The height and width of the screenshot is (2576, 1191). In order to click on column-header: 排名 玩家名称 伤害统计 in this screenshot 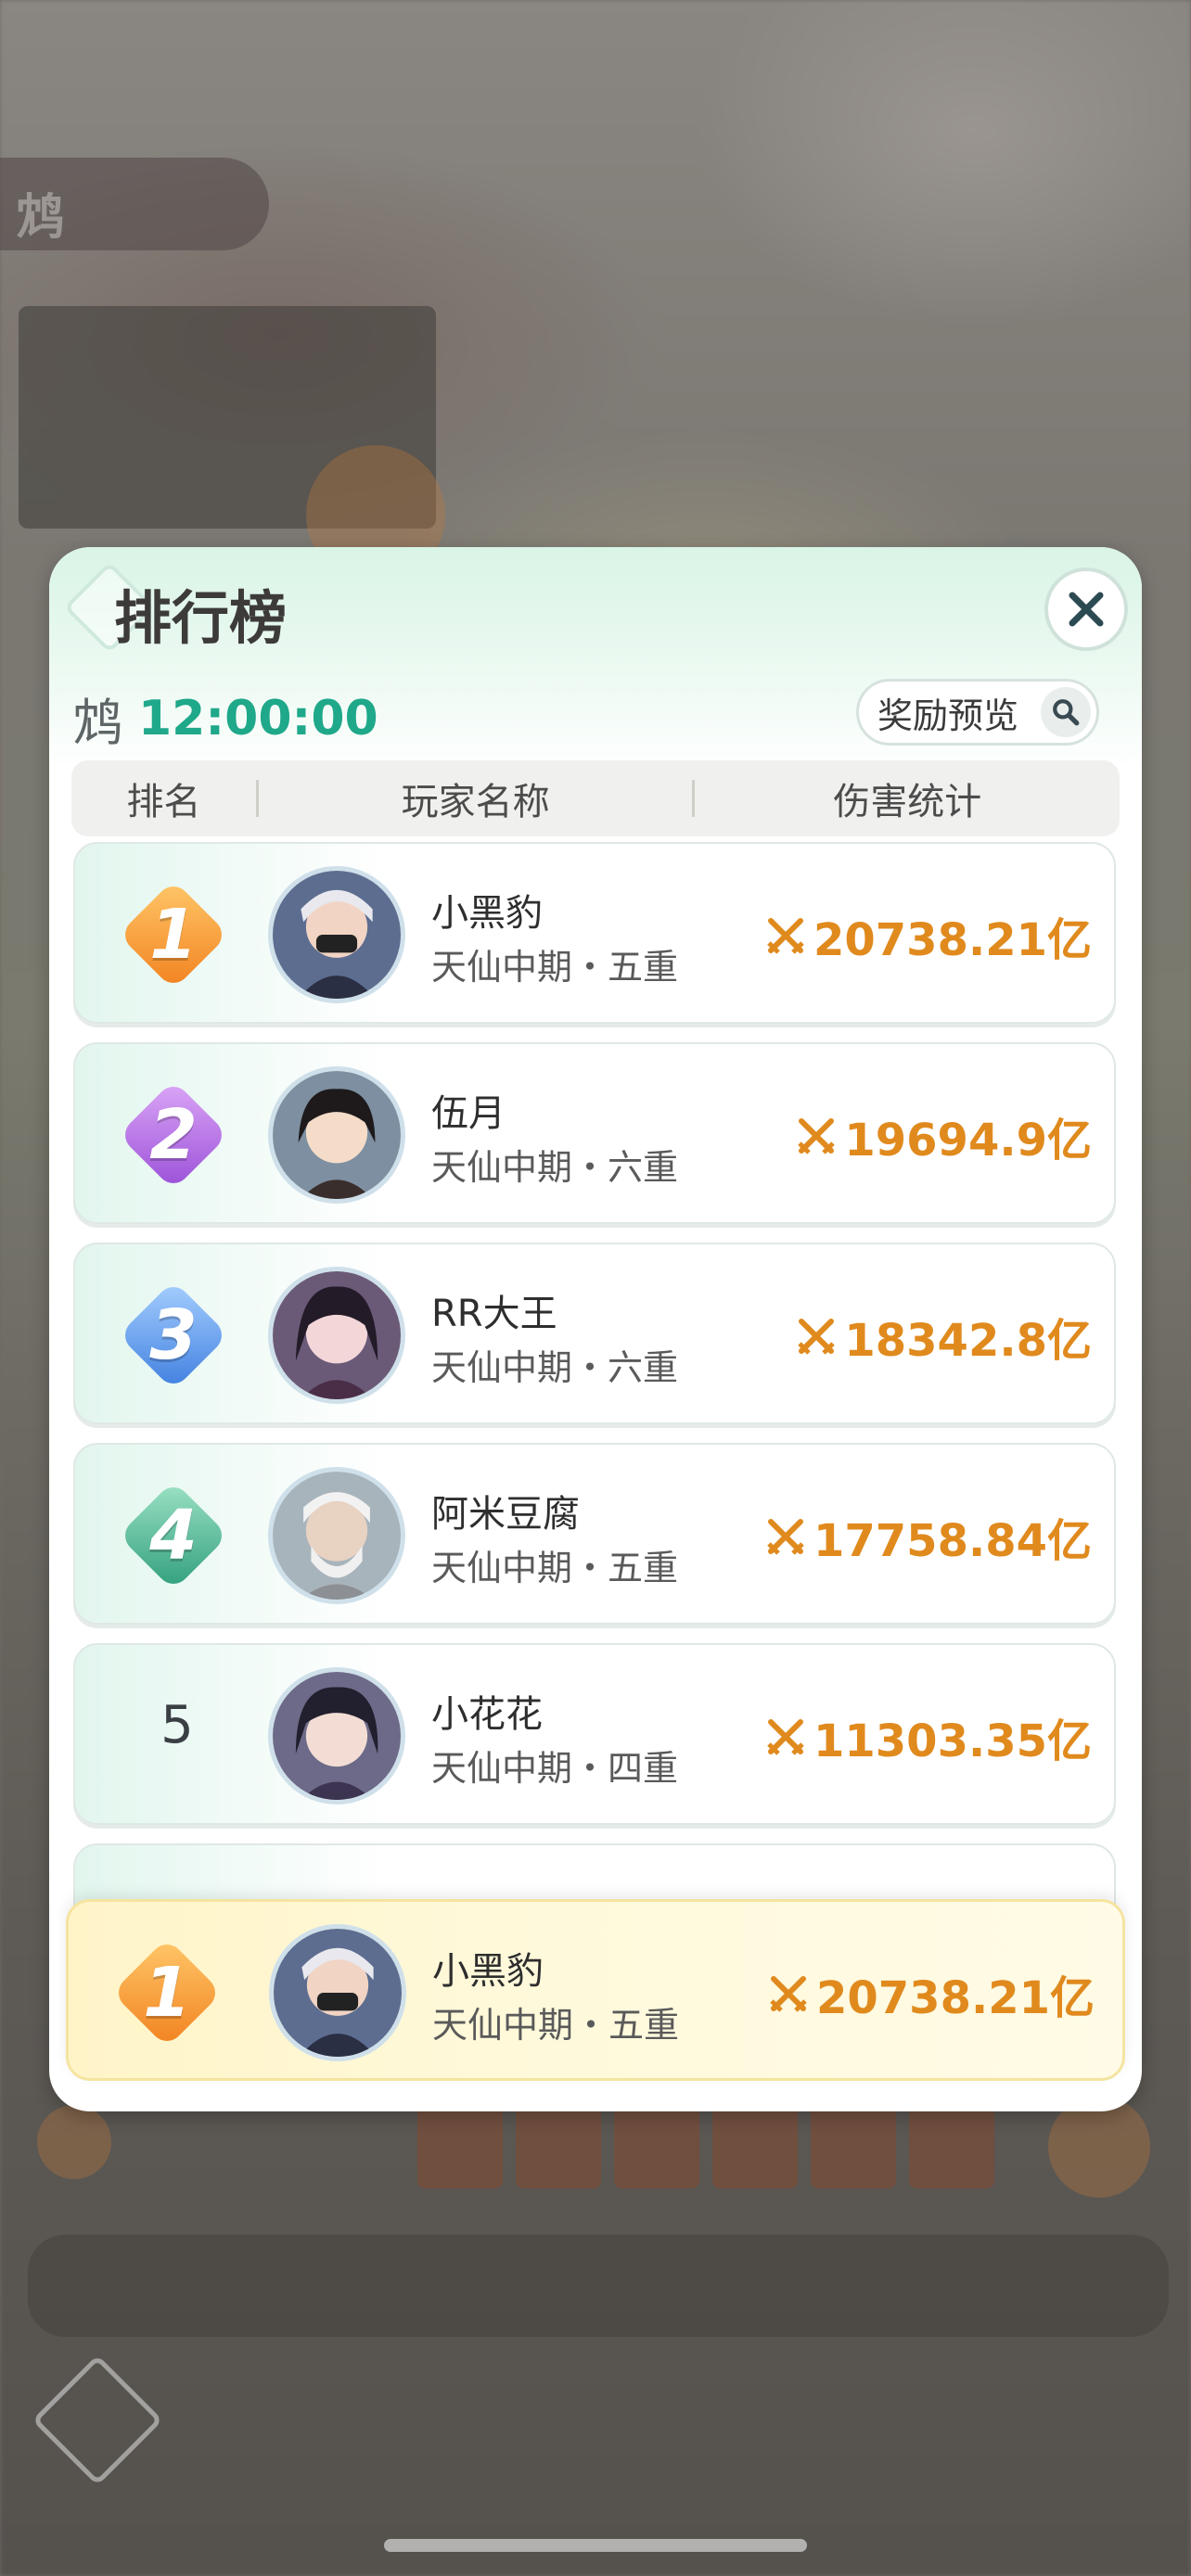, I will do `click(595, 798)`.